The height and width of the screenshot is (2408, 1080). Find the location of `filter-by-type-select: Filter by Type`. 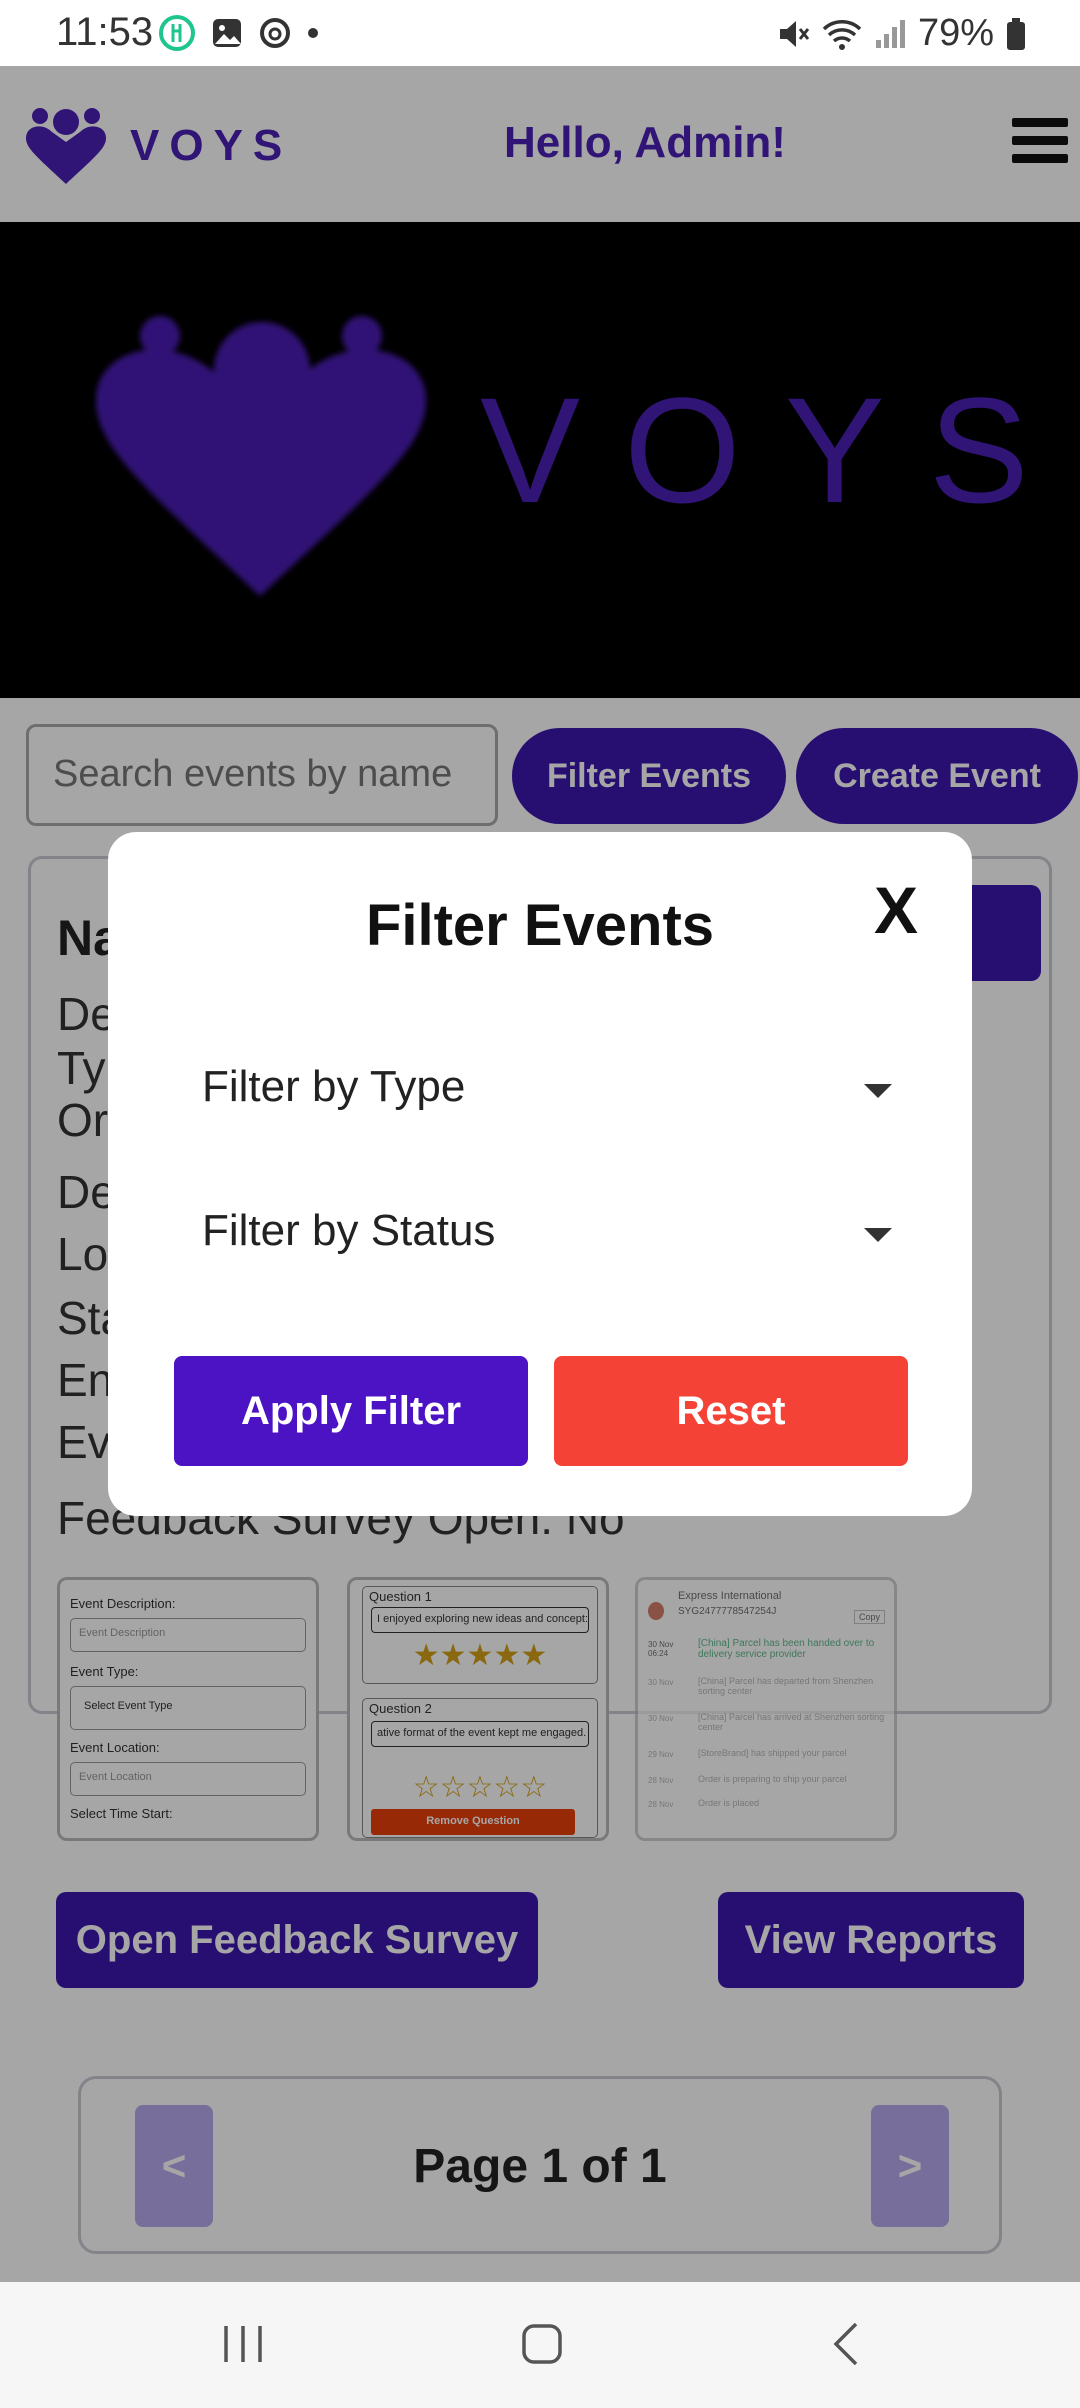

filter-by-type-select: Filter by Type is located at coordinates (547, 1092).